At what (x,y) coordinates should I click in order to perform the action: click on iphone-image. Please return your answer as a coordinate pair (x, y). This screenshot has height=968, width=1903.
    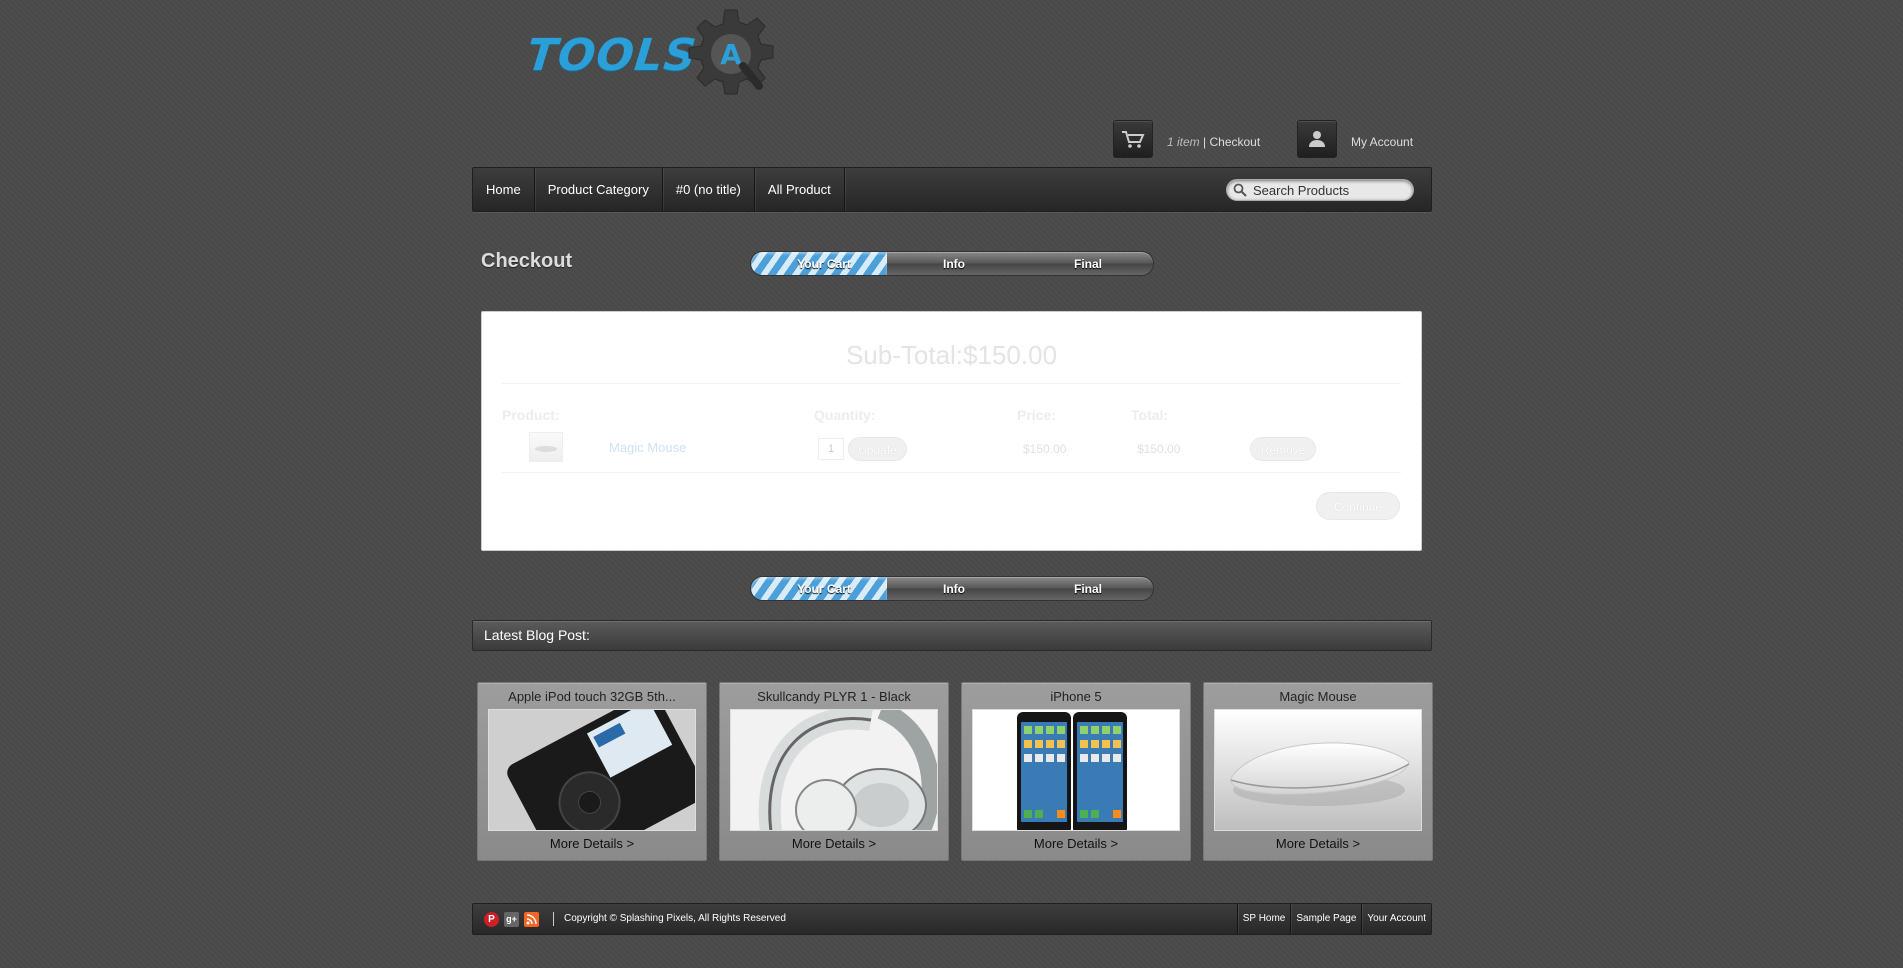
    Looking at the image, I should click on (1076, 770).